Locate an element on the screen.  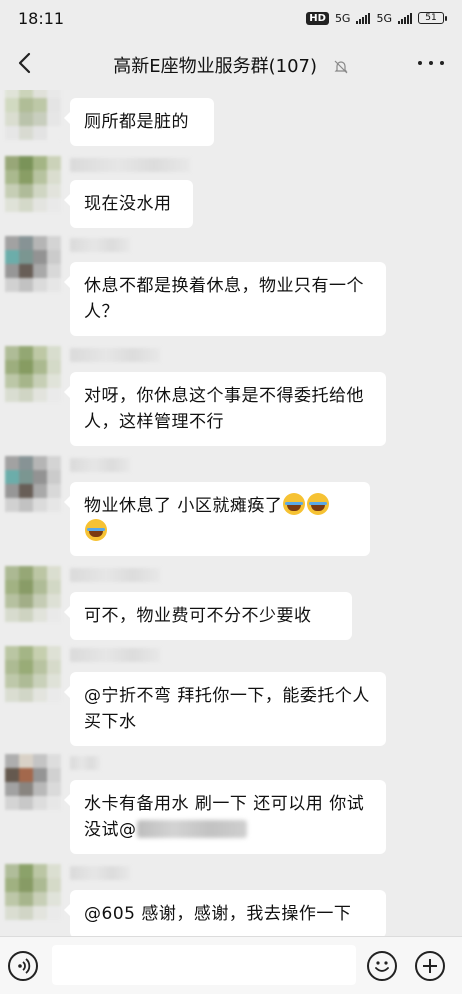
message-input is located at coordinates (204, 965).